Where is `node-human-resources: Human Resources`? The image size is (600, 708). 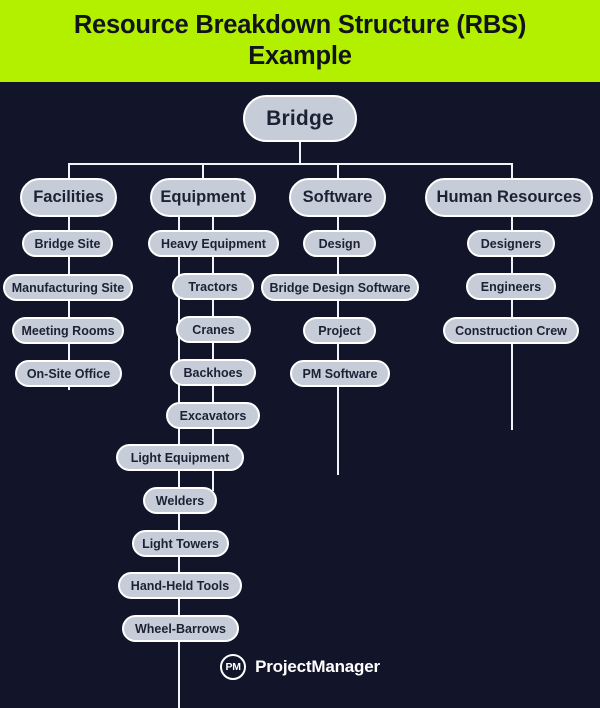 node-human-resources: Human Resources is located at coordinates (509, 197).